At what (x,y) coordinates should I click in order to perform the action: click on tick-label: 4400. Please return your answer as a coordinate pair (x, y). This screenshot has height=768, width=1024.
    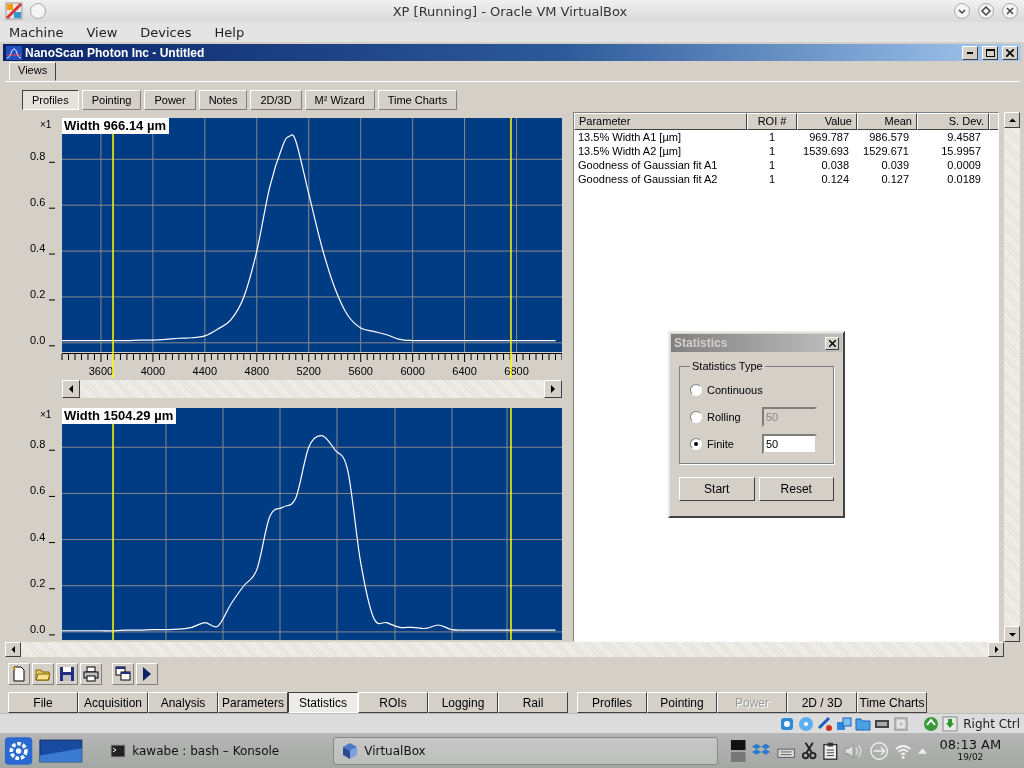
    Looking at the image, I should click on (205, 371).